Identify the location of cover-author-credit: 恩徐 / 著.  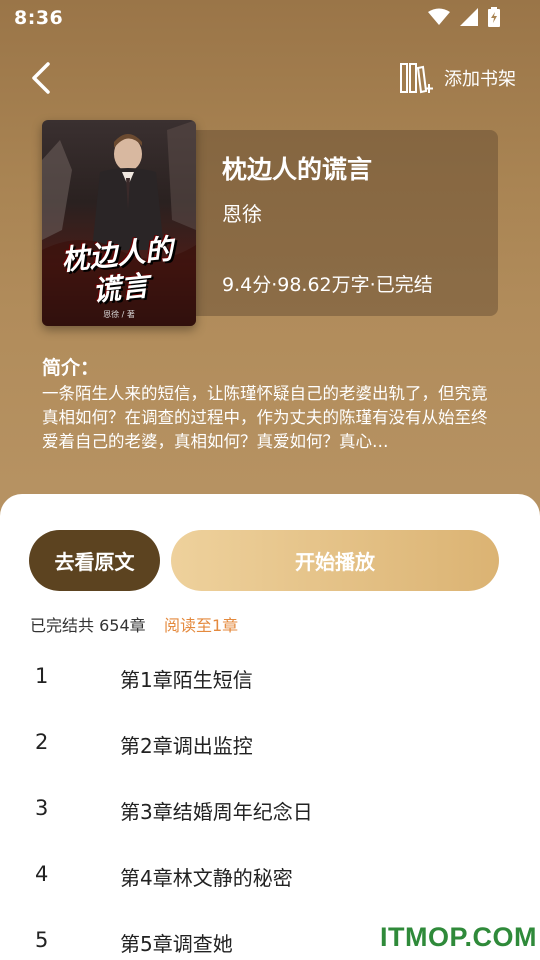
(119, 314).